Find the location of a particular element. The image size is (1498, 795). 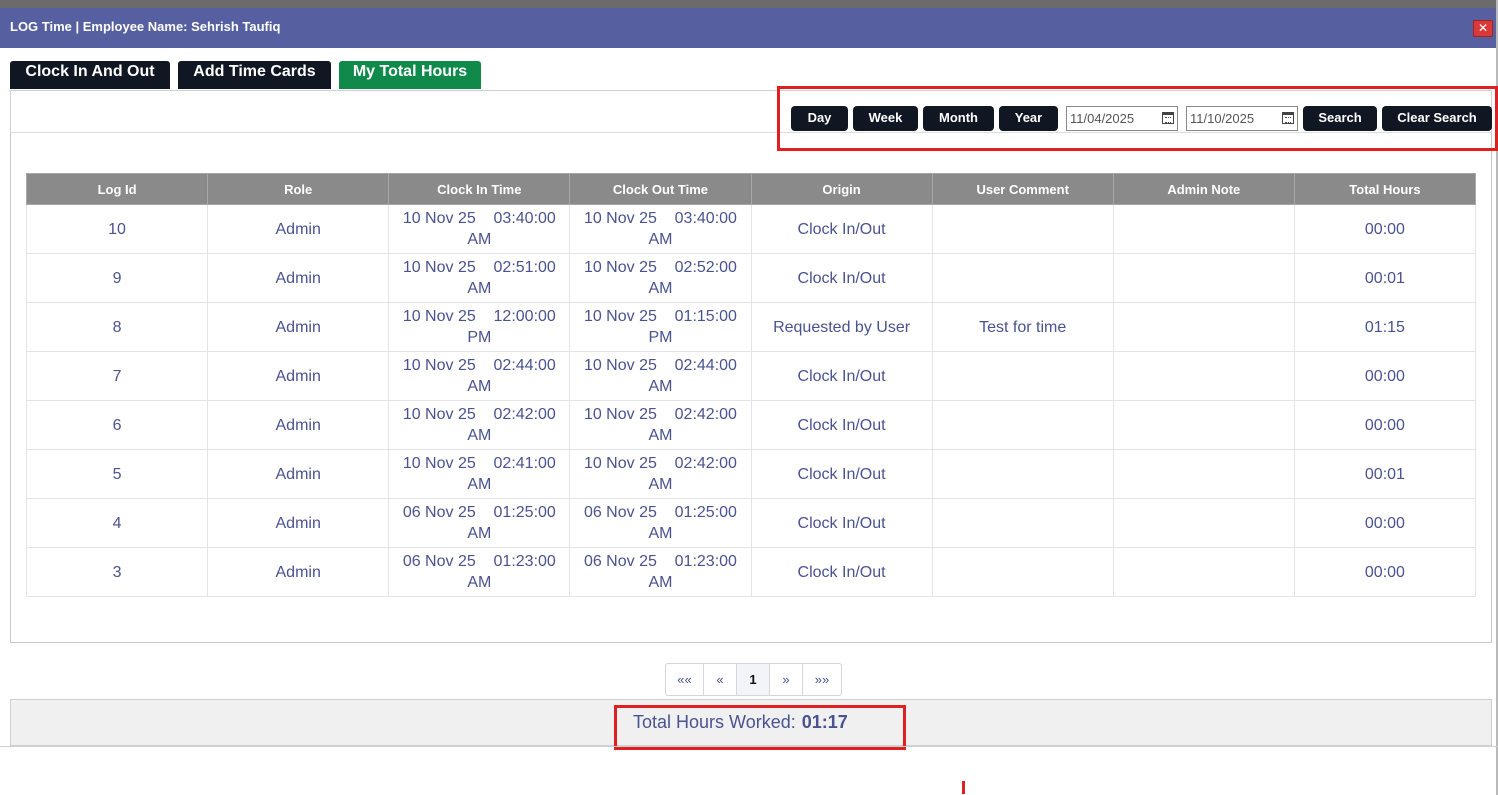

clock-in-cell: 06 Nov 25 01:23:00 AM is located at coordinates (479, 572).